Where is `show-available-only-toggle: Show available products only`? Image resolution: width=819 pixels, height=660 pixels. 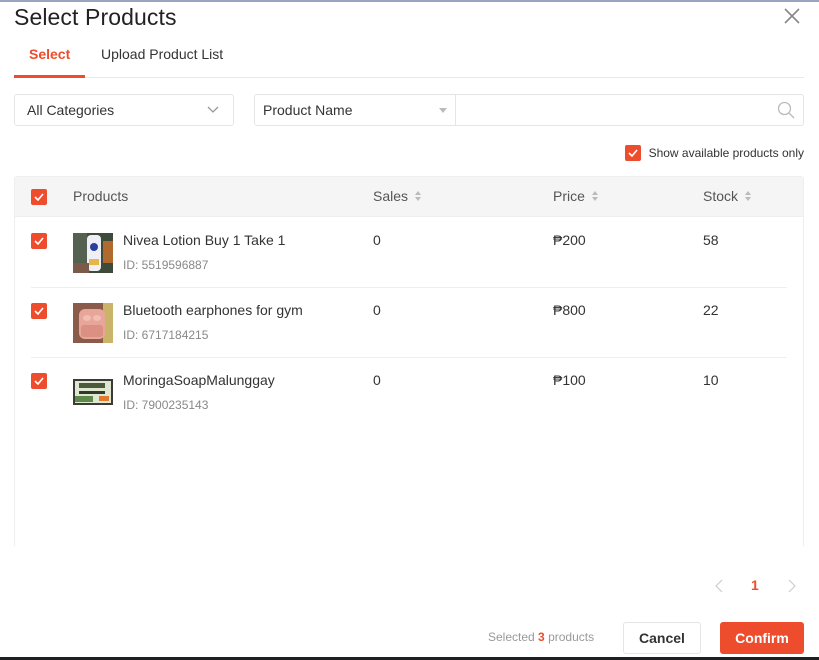
show-available-only-toggle: Show available products only is located at coordinates (714, 153).